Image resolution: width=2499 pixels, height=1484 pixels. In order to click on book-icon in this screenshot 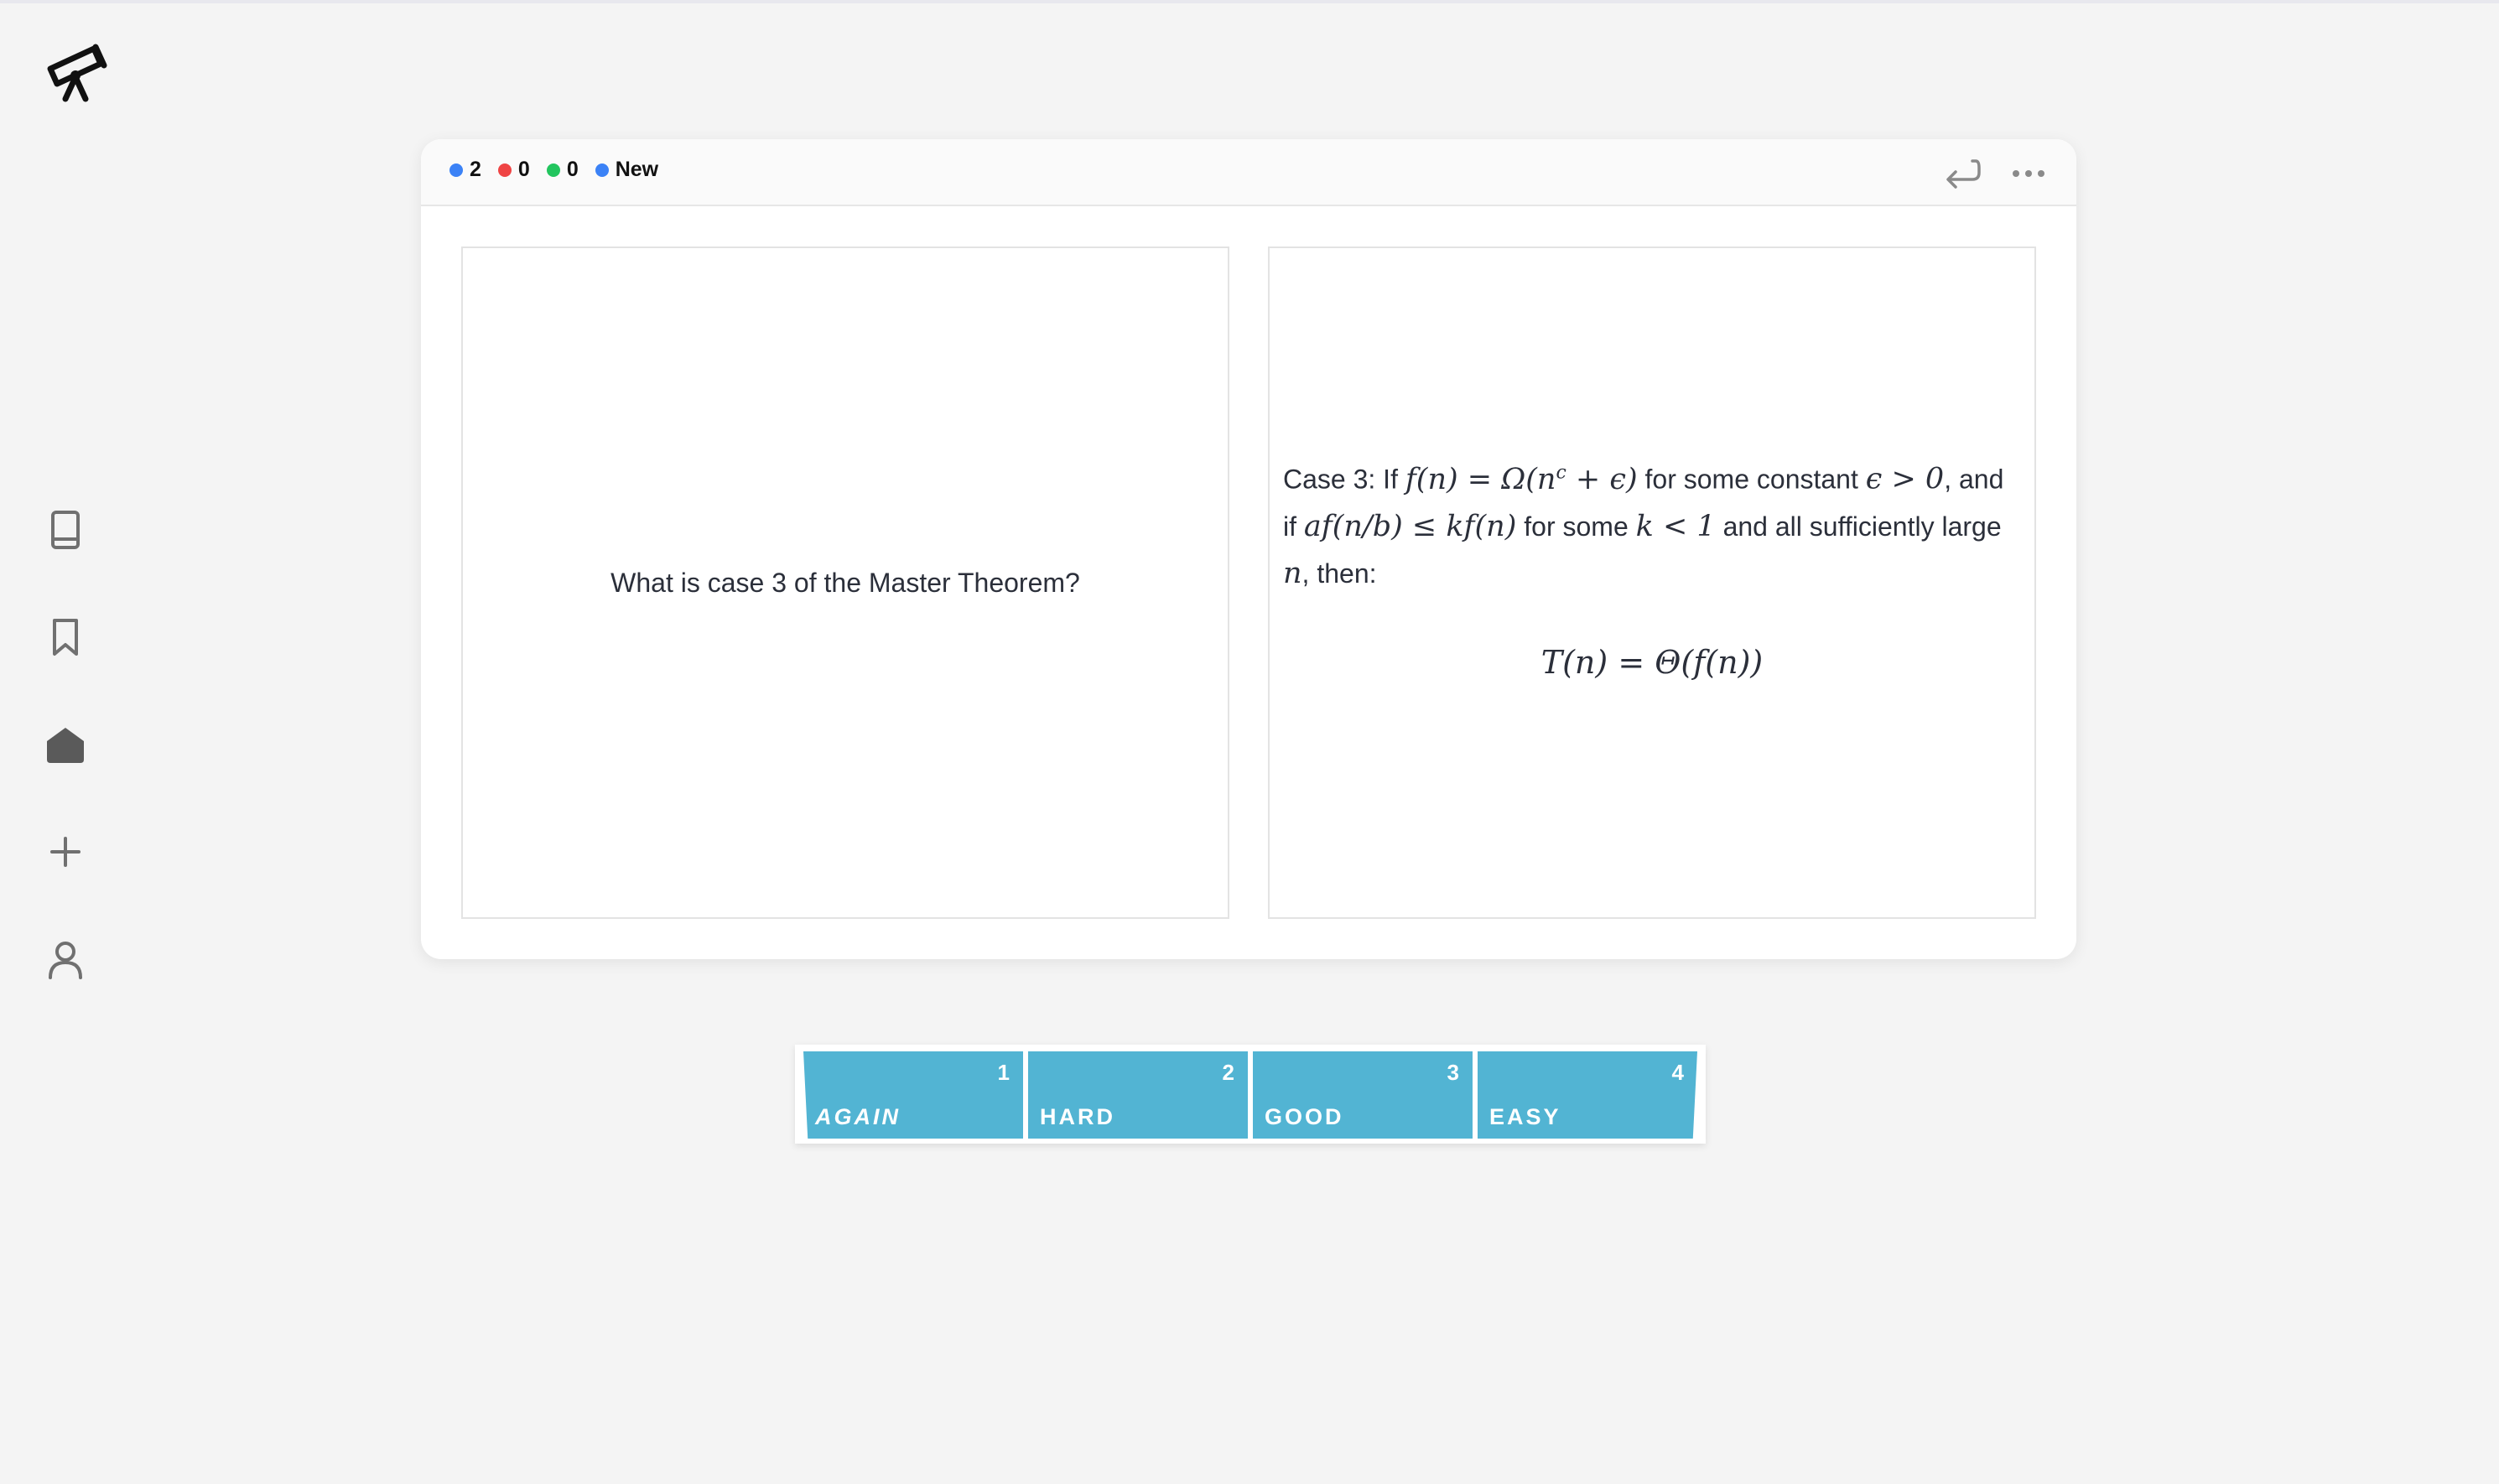, I will do `click(65, 530)`.